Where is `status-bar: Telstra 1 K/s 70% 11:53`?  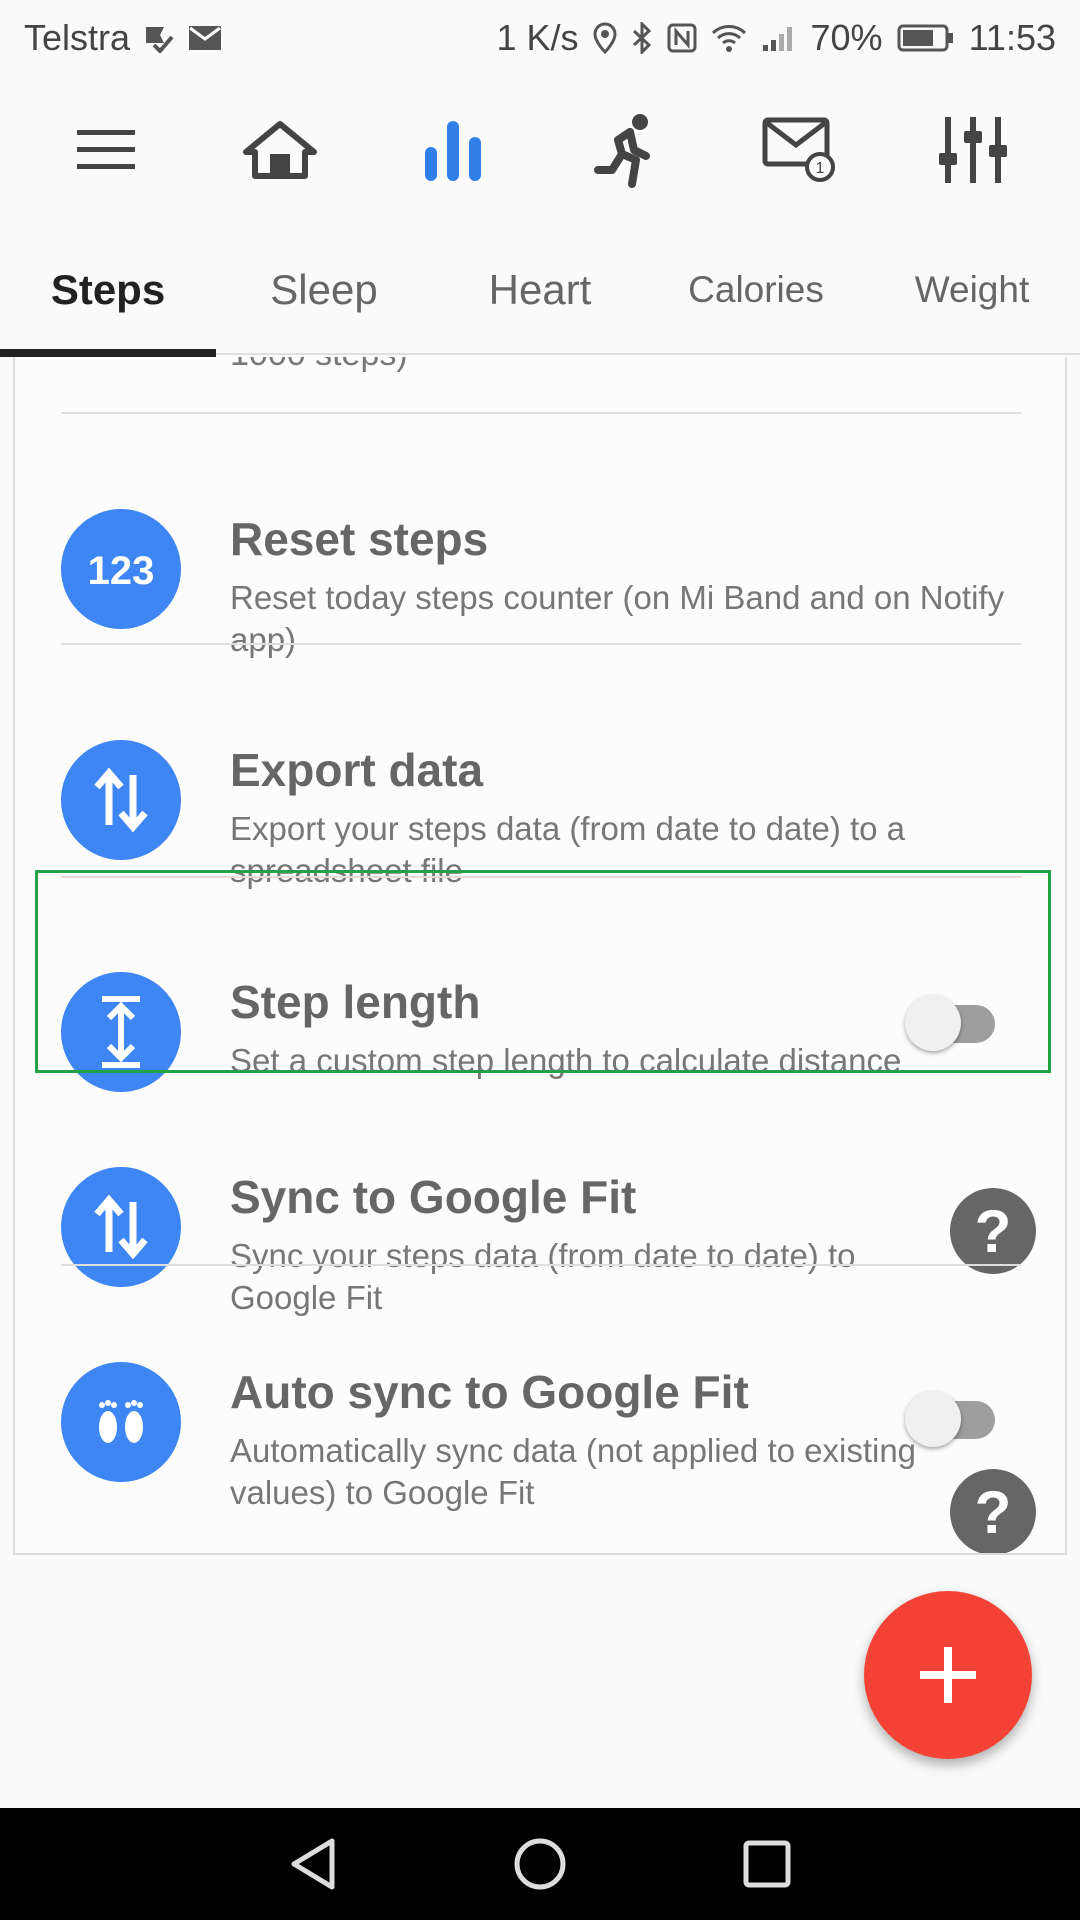
status-bar: Telstra 1 K/s 70% 11:53 is located at coordinates (540, 37).